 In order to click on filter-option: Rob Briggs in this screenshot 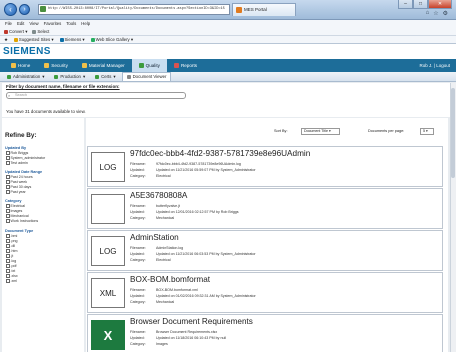, I will do `click(17, 153)`.